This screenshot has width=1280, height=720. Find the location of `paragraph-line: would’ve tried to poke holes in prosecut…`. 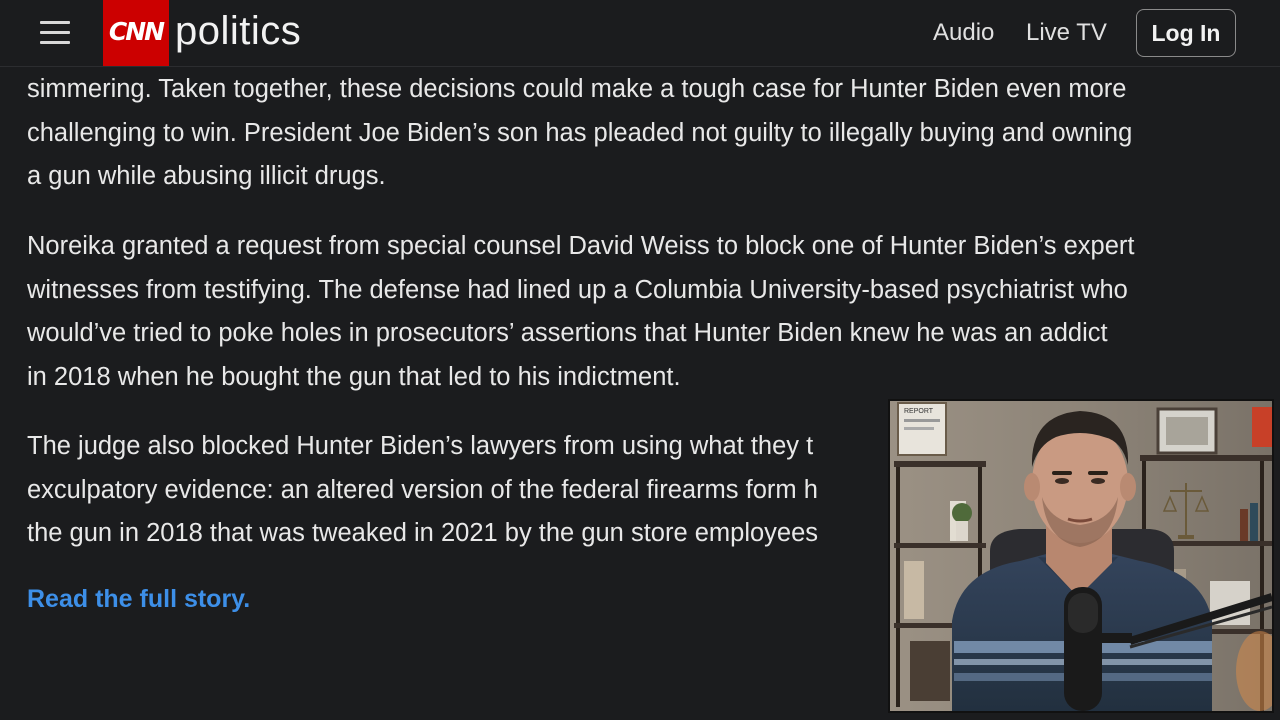

paragraph-line: would’ve tried to poke holes in prosecut… is located at coordinates (567, 333).